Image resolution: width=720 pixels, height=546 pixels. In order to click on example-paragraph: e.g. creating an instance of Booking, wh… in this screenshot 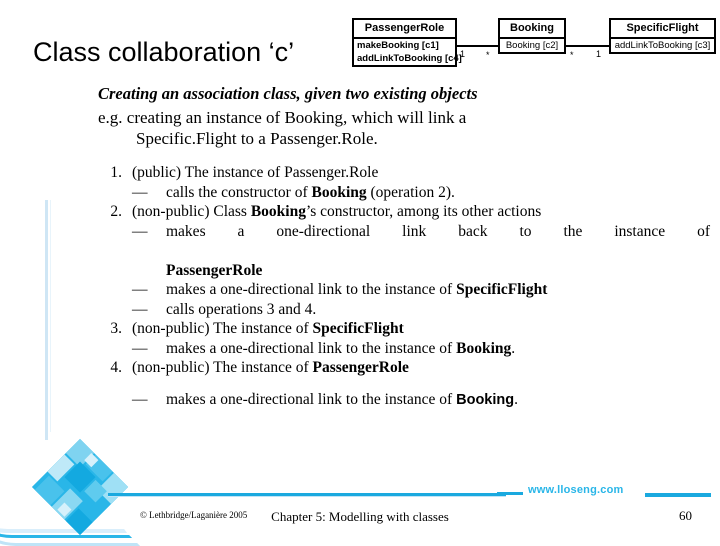, I will do `click(404, 128)`.